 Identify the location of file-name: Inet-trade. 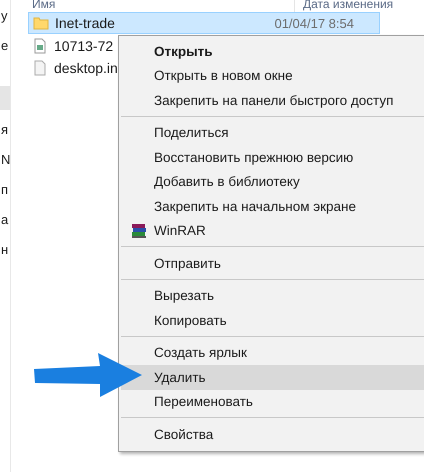
(85, 23).